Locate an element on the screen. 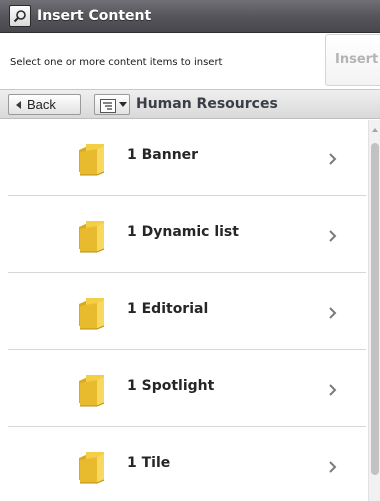  list-item-spotlight: 1 Spotlight is located at coordinates (187, 389).